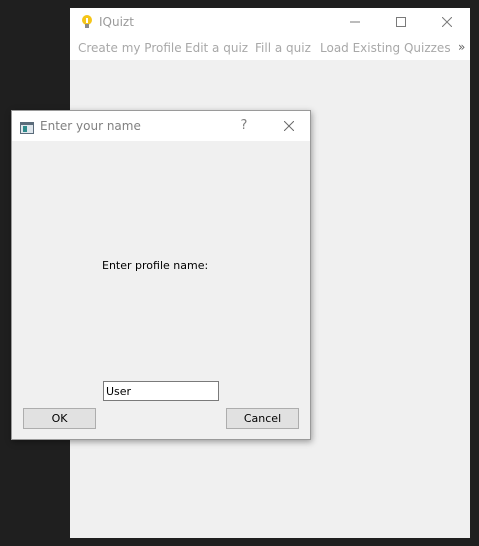 The width and height of the screenshot is (479, 546). I want to click on profile-name-label: Enter profile name:, so click(155, 265).